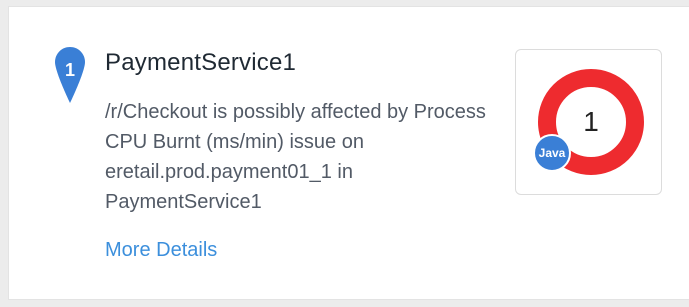 Image resolution: width=689 pixels, height=307 pixels. What do you see at coordinates (69, 70) in the screenshot?
I see `rank-number: 1` at bounding box center [69, 70].